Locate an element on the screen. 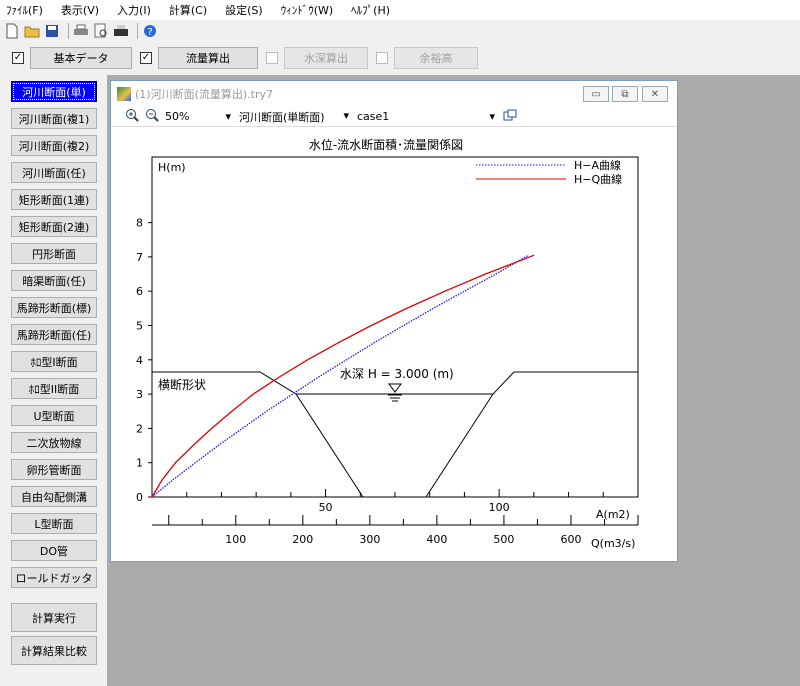 This screenshot has height=686, width=800. cross-section-label: 横断形状 is located at coordinates (182, 384).